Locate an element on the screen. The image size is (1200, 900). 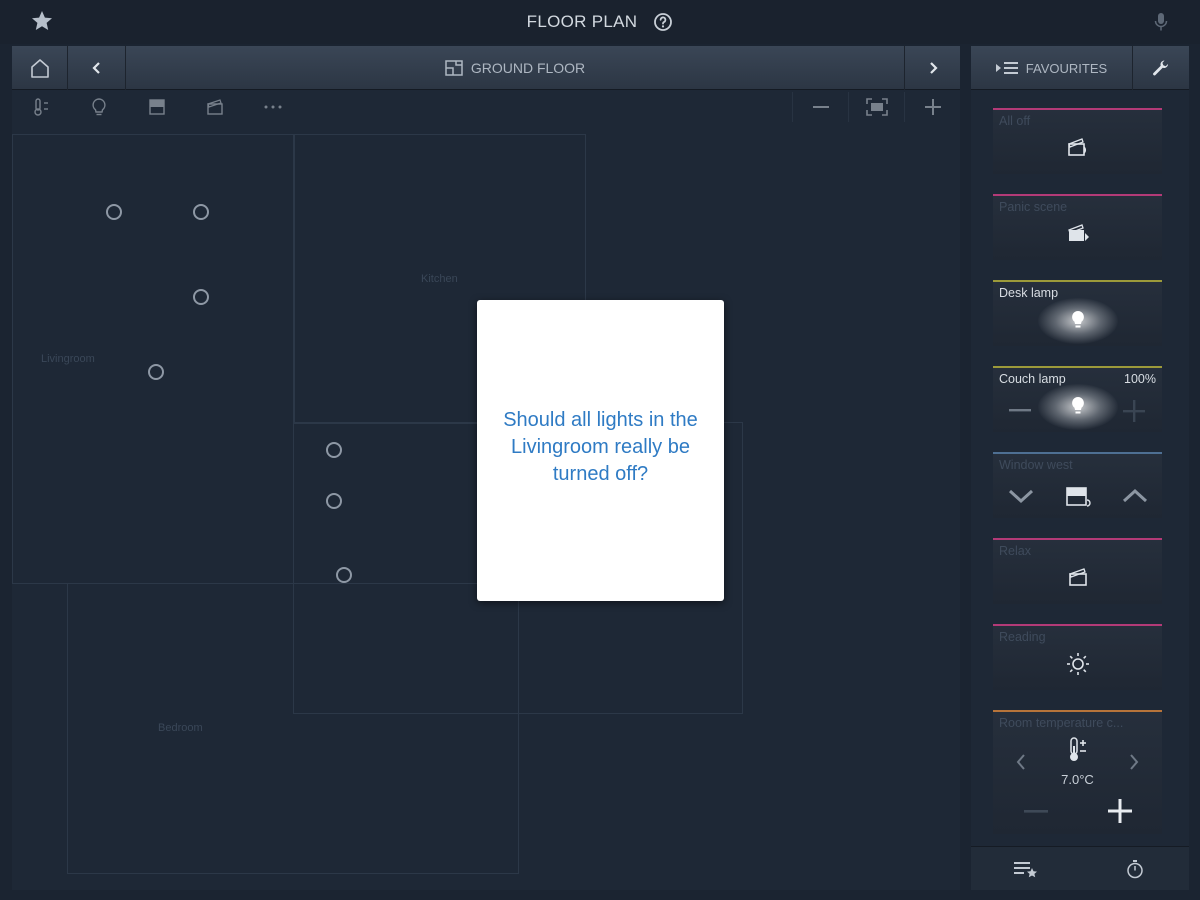
chevron-left-icon is located at coordinates (95, 68).